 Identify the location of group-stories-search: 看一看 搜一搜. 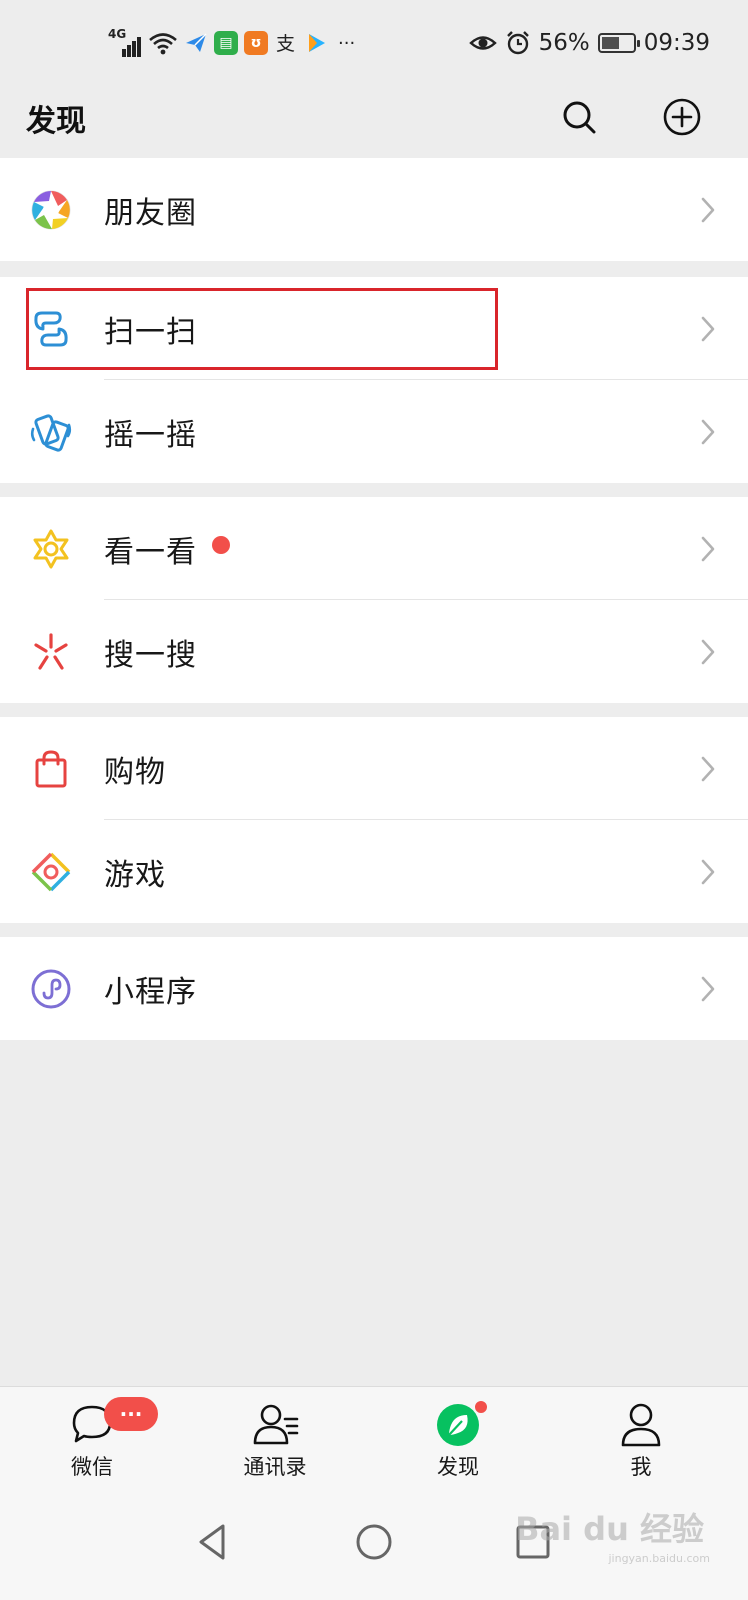
(374, 600).